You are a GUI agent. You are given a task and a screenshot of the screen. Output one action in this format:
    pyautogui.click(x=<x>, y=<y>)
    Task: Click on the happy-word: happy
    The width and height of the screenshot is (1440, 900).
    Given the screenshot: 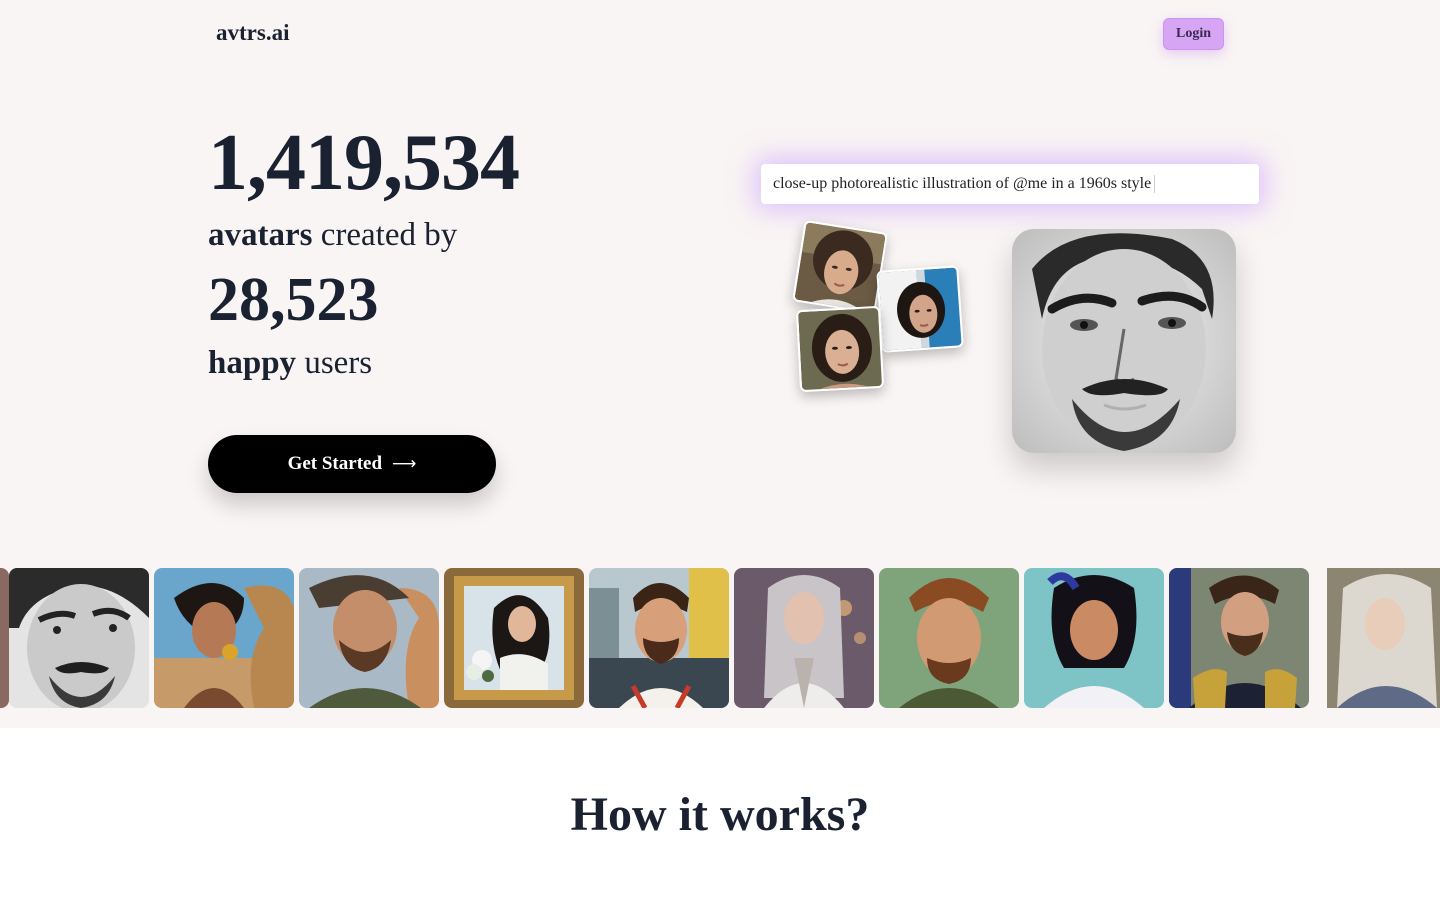 What is the action you would take?
    pyautogui.click(x=252, y=363)
    